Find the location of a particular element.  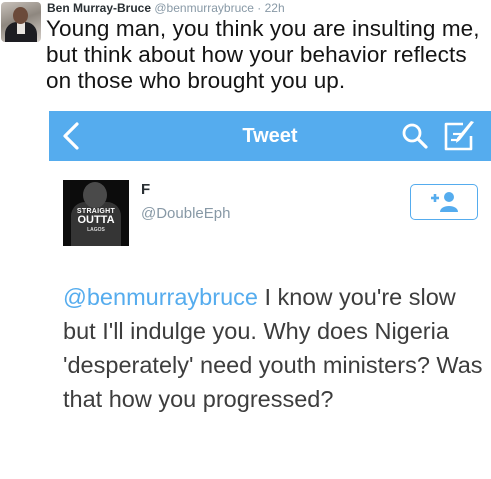

avatar-text-line: LAGOS is located at coordinates (96, 230).